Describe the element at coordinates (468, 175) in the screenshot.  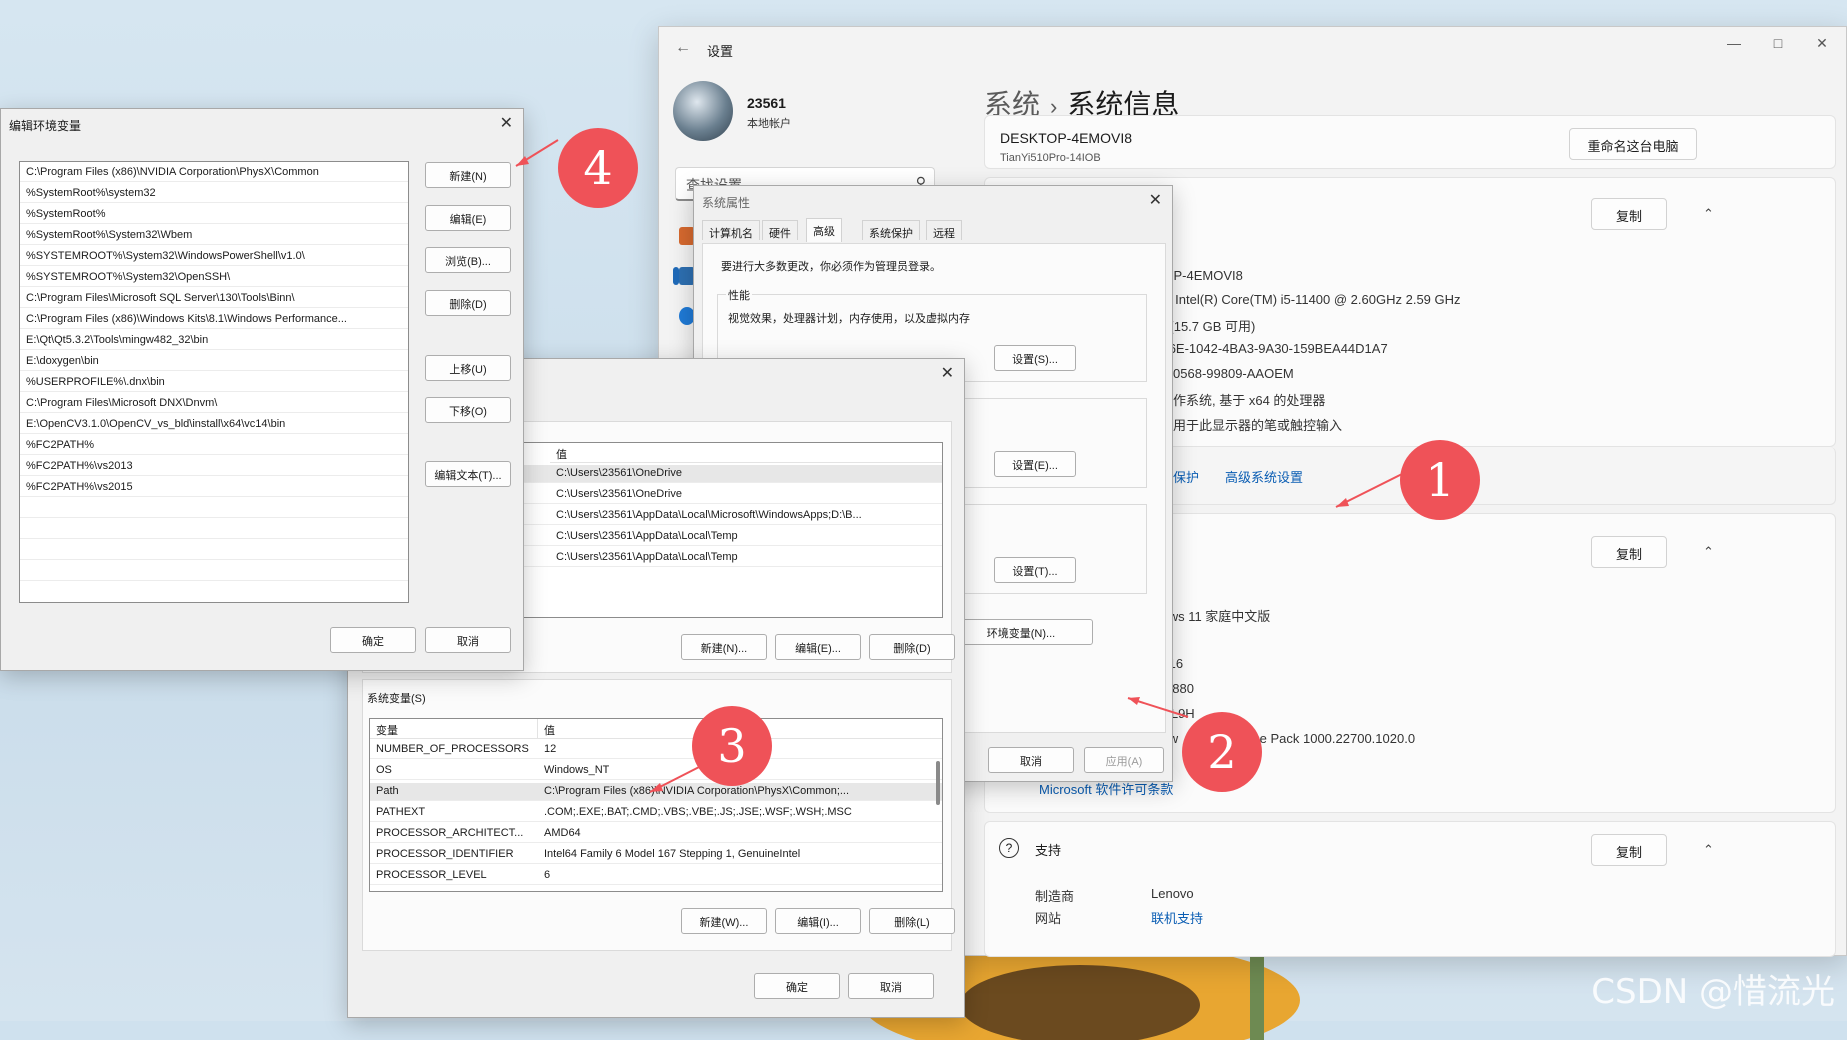
I see `new-path-button: 新建(N)` at that location.